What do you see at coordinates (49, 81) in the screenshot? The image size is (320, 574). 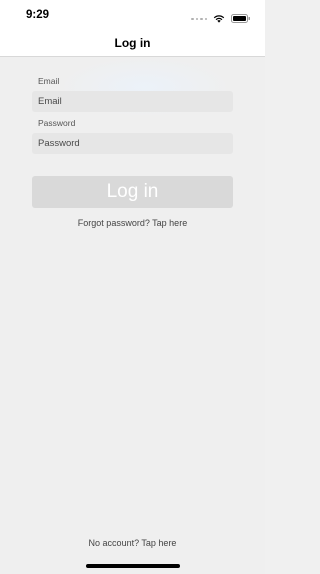 I see `email-label: Email` at bounding box center [49, 81].